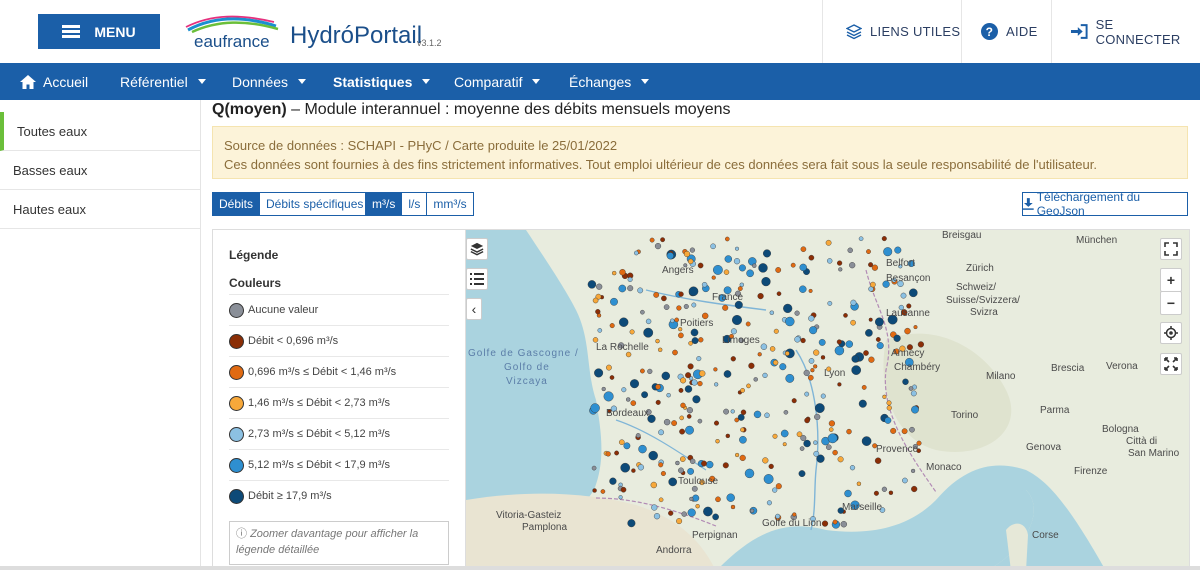  What do you see at coordinates (100, 170) in the screenshot?
I see `sidebar-item-basses-eaux: Basses eaux` at bounding box center [100, 170].